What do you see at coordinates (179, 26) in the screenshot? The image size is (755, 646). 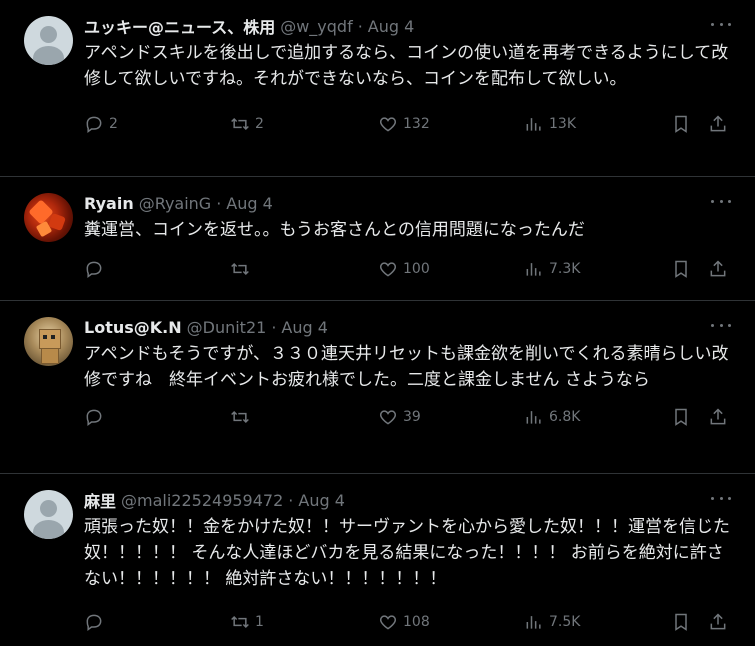 I see `display-name: ユッキー@ニュース、株用` at bounding box center [179, 26].